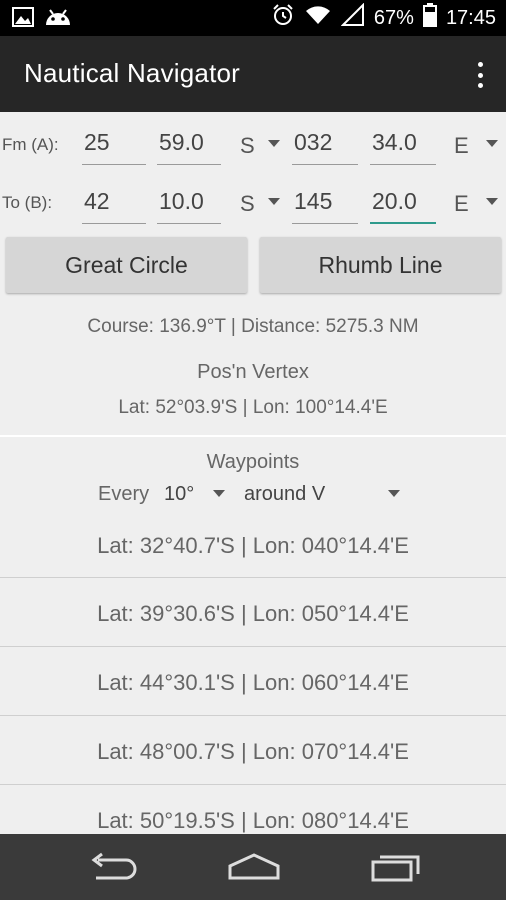 This screenshot has width=506, height=900. What do you see at coordinates (132, 73) in the screenshot?
I see `app-title: Nautical Navigator` at bounding box center [132, 73].